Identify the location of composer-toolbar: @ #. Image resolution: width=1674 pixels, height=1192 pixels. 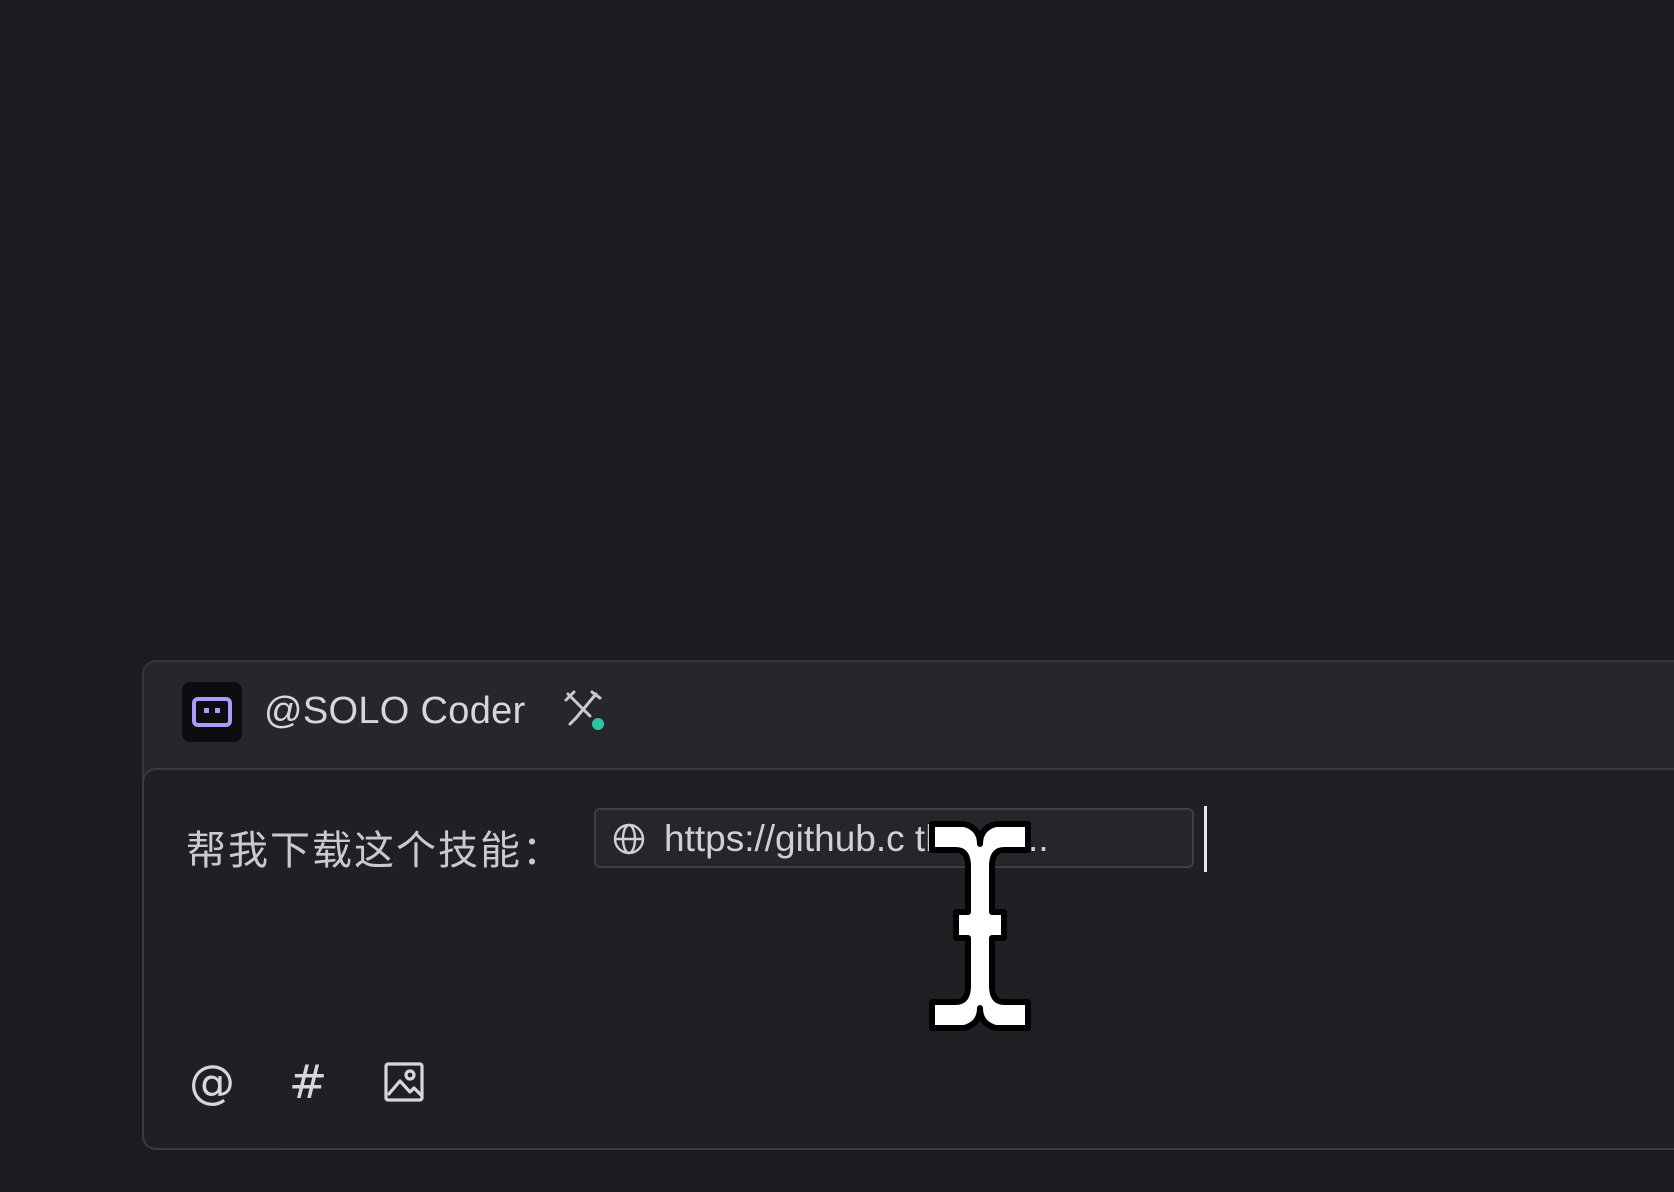
(308, 1082).